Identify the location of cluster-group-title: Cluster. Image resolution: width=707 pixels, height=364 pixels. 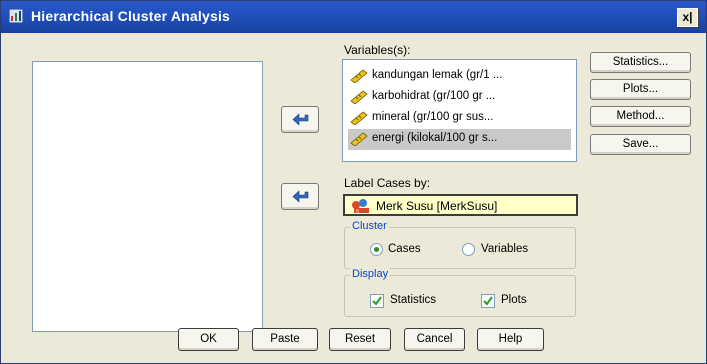
(369, 226).